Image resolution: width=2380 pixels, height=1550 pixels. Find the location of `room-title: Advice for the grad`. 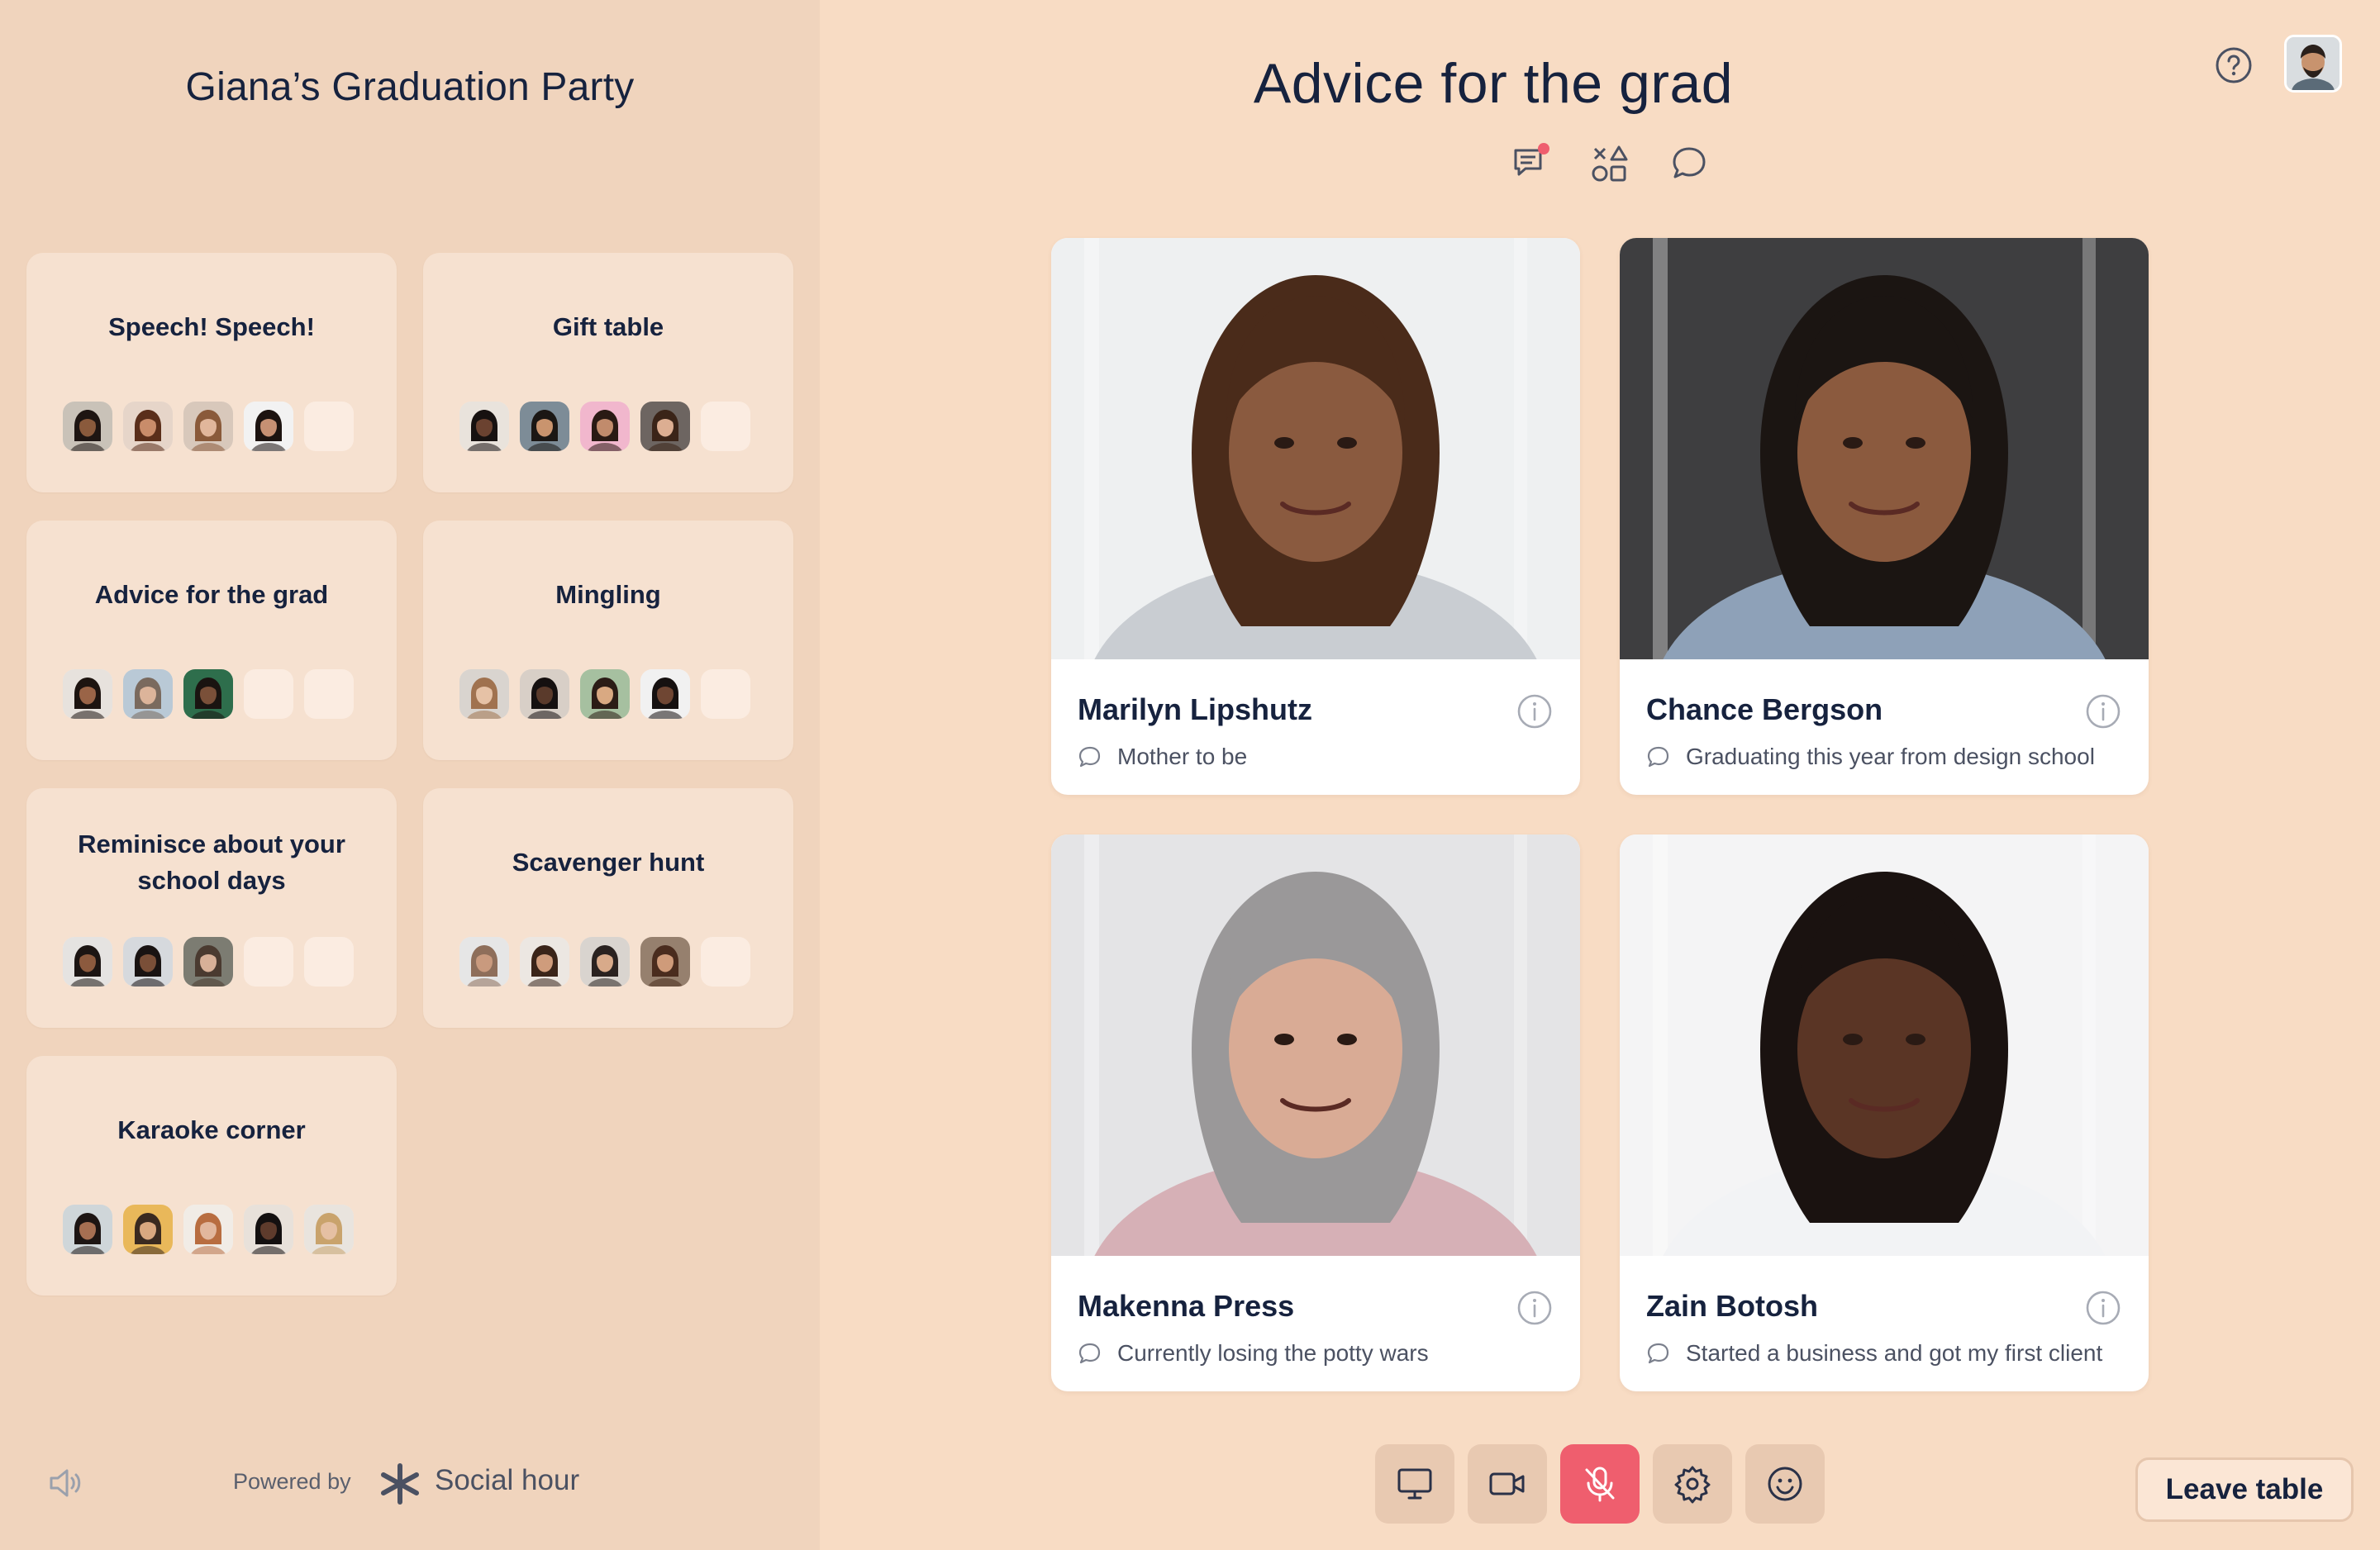

room-title: Advice for the grad is located at coordinates (1493, 83).